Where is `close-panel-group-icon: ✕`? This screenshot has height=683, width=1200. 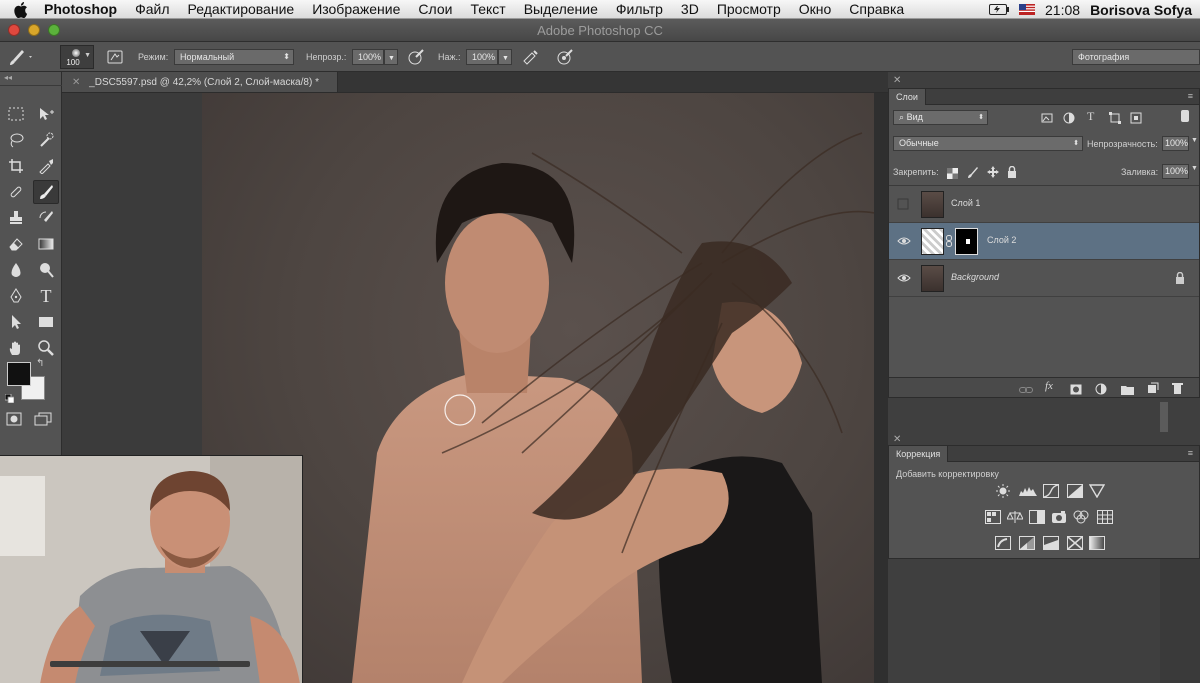
close-panel-group-icon: ✕ is located at coordinates (897, 80).